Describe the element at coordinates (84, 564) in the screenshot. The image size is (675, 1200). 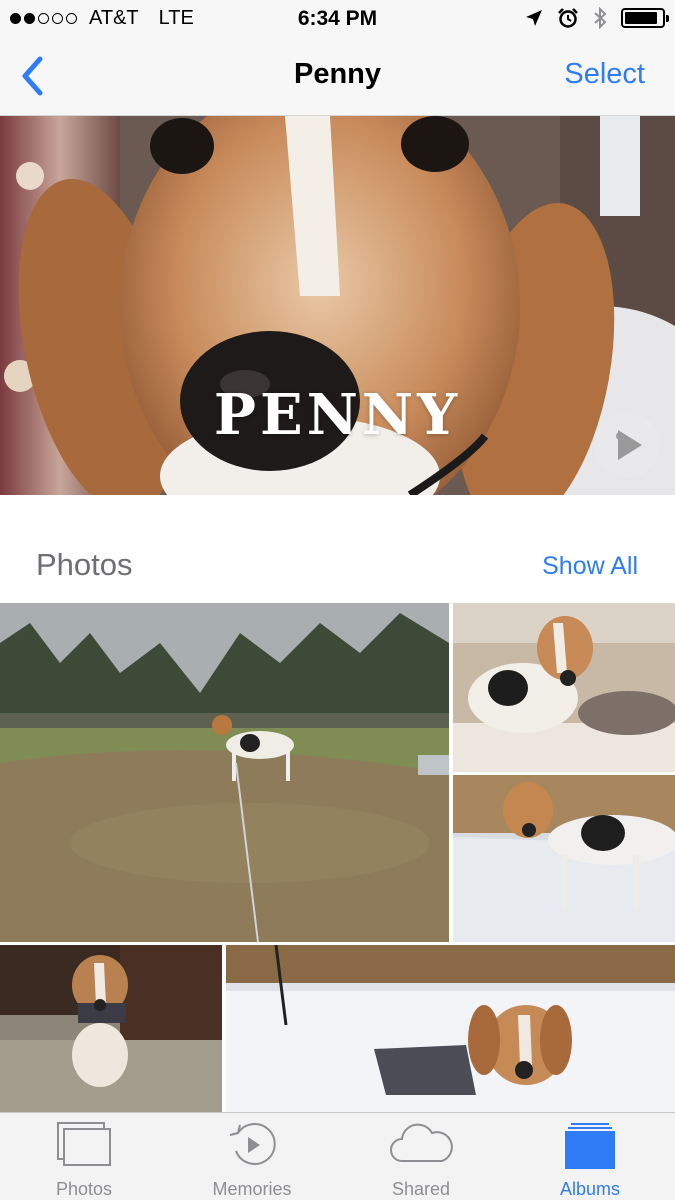
I see `section-title: Photos` at that location.